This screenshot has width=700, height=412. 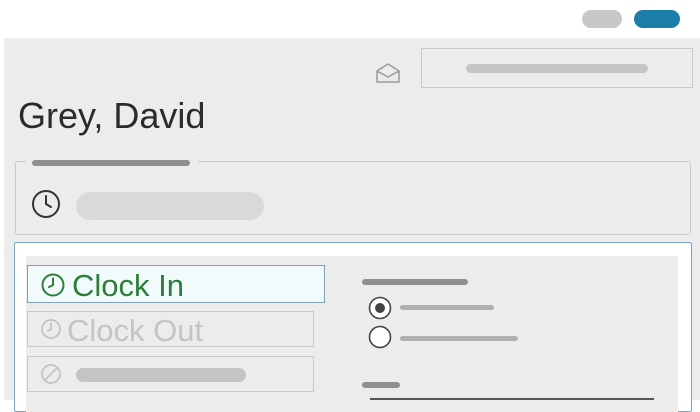 What do you see at coordinates (459, 338) in the screenshot?
I see `radio-option-2-label` at bounding box center [459, 338].